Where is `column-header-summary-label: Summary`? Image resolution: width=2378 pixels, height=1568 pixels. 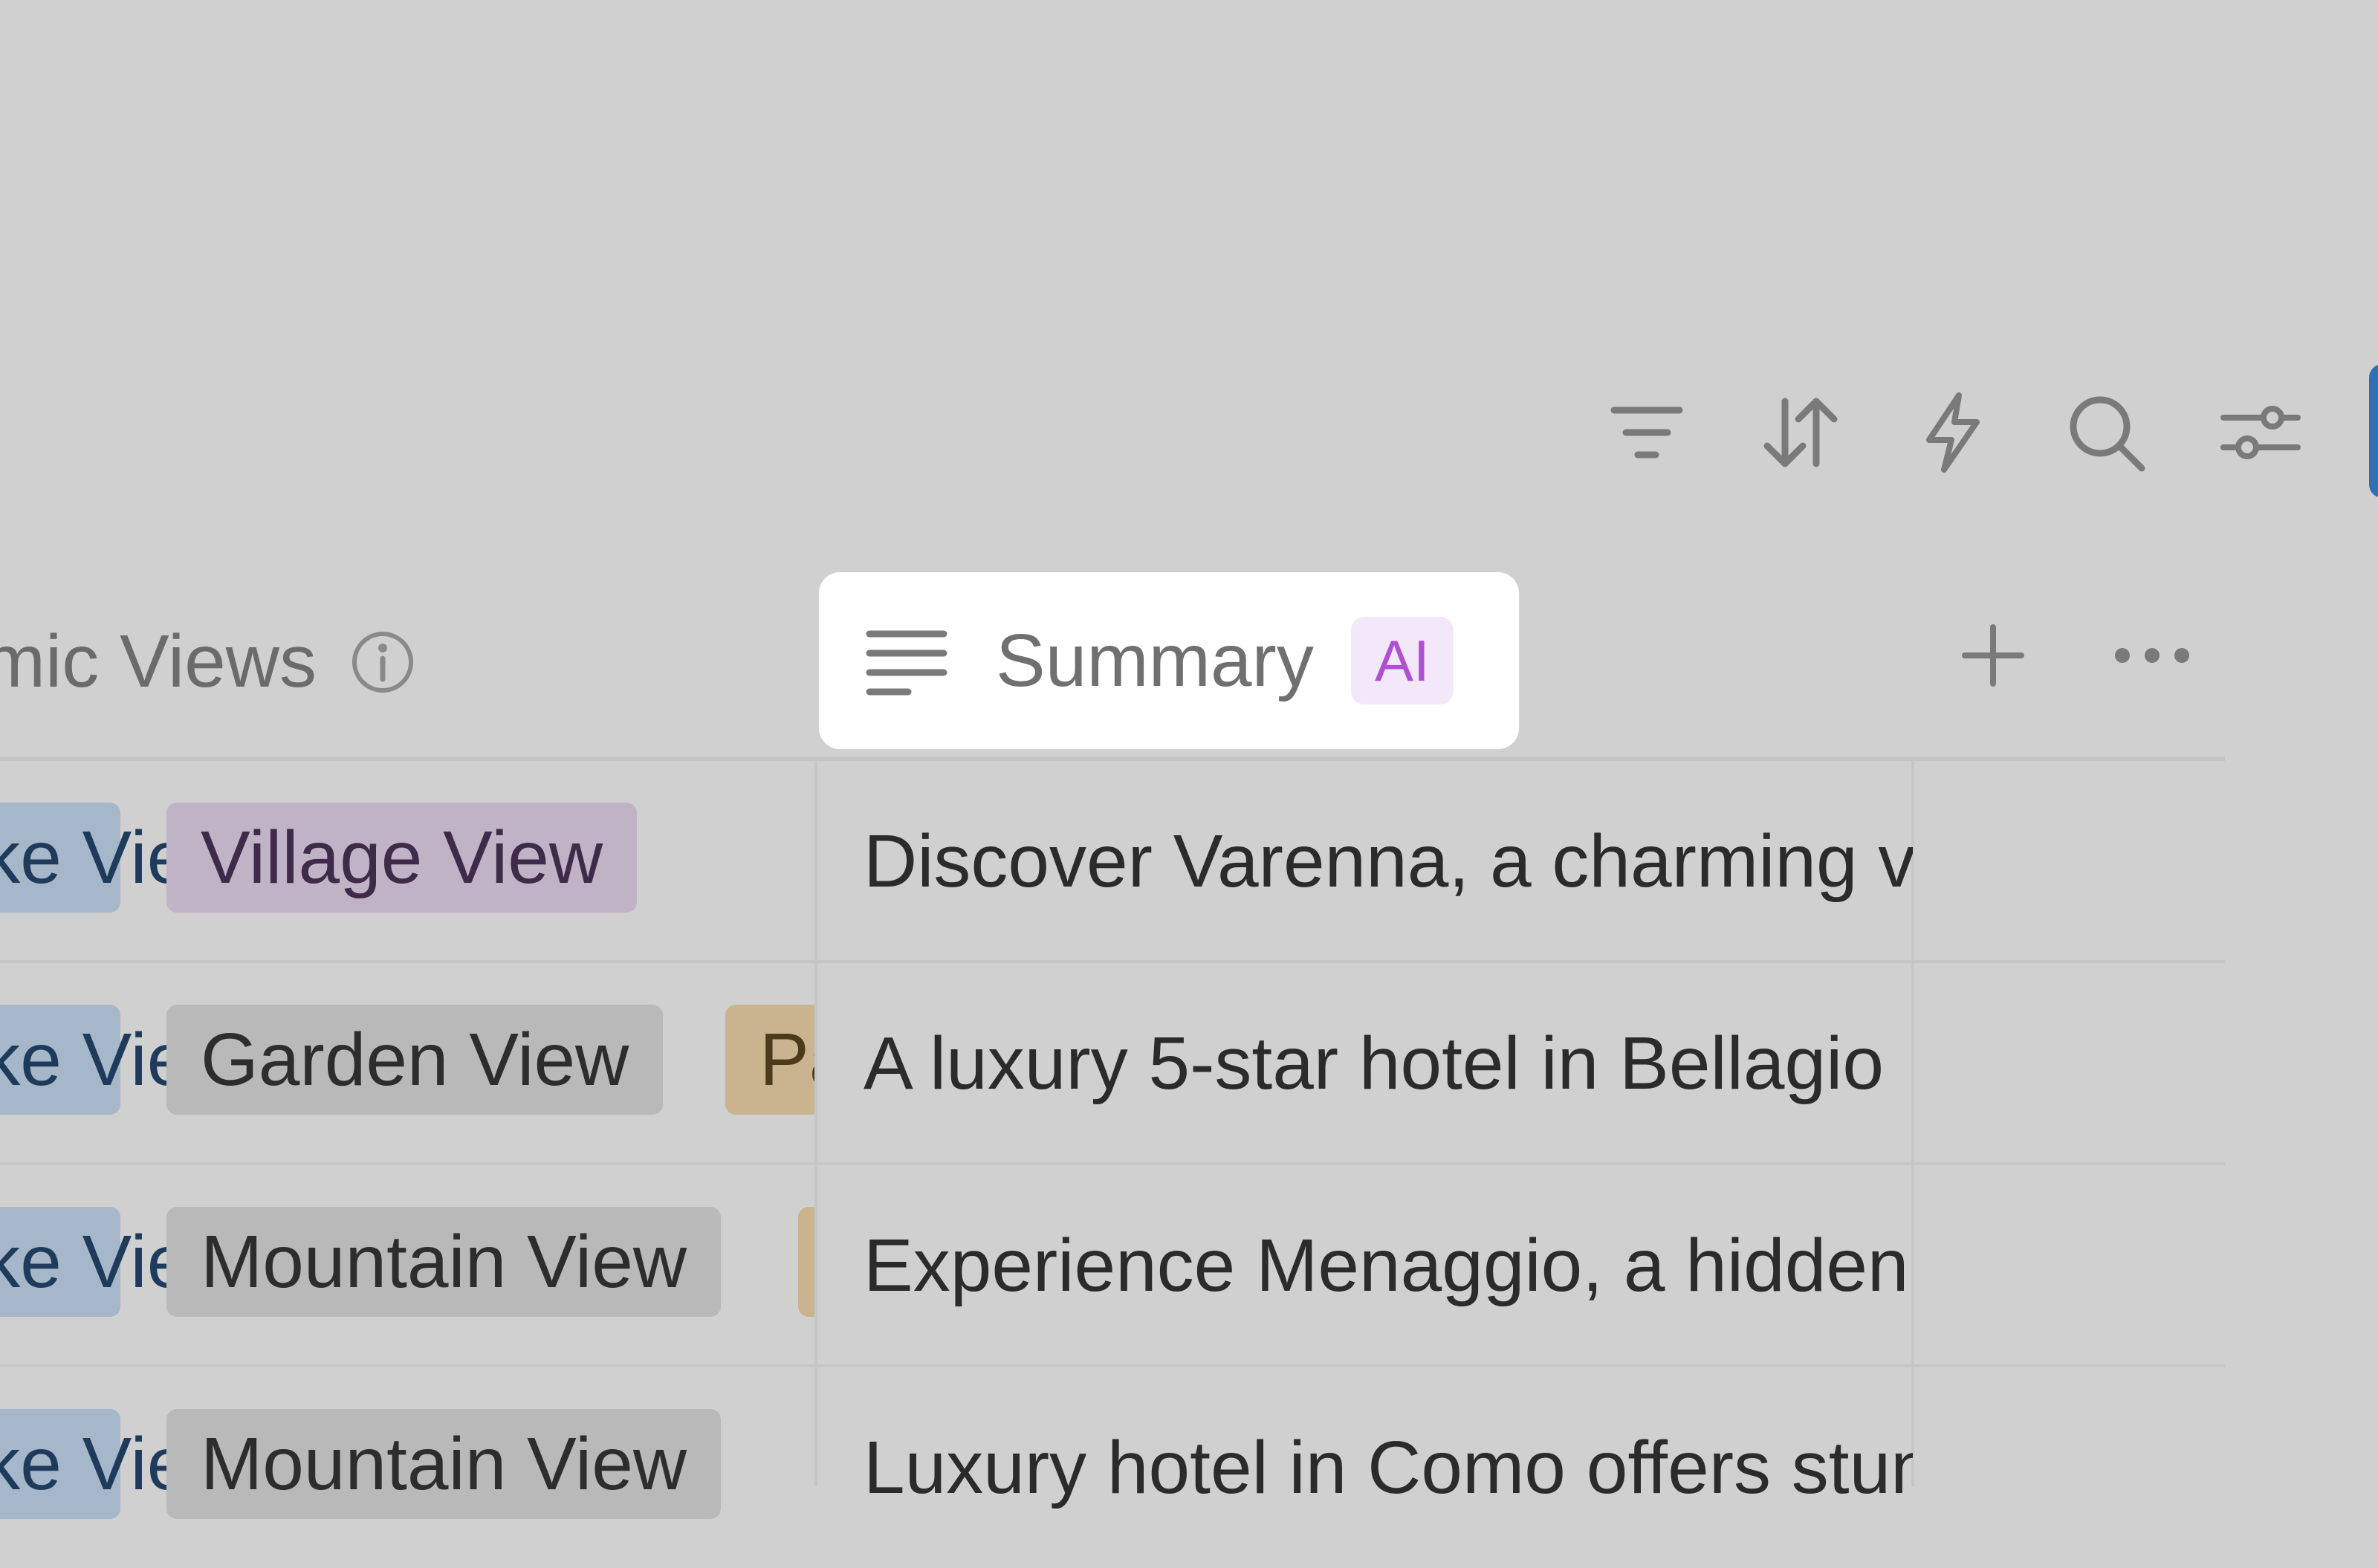 column-header-summary-label: Summary is located at coordinates (1155, 660).